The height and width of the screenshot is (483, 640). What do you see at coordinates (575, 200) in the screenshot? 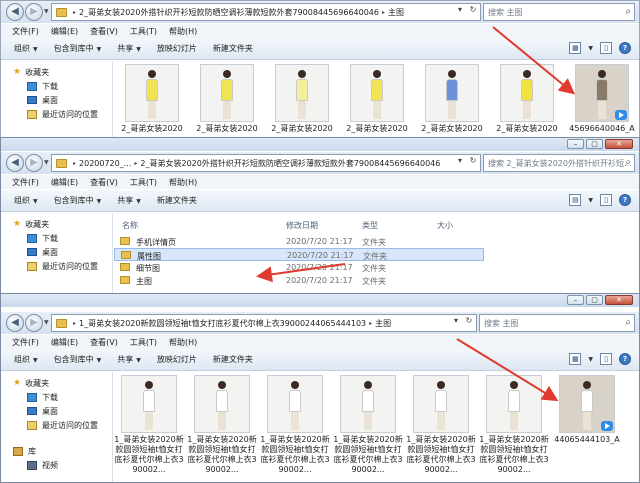
I see `view-options-icon: ▤` at bounding box center [575, 200].